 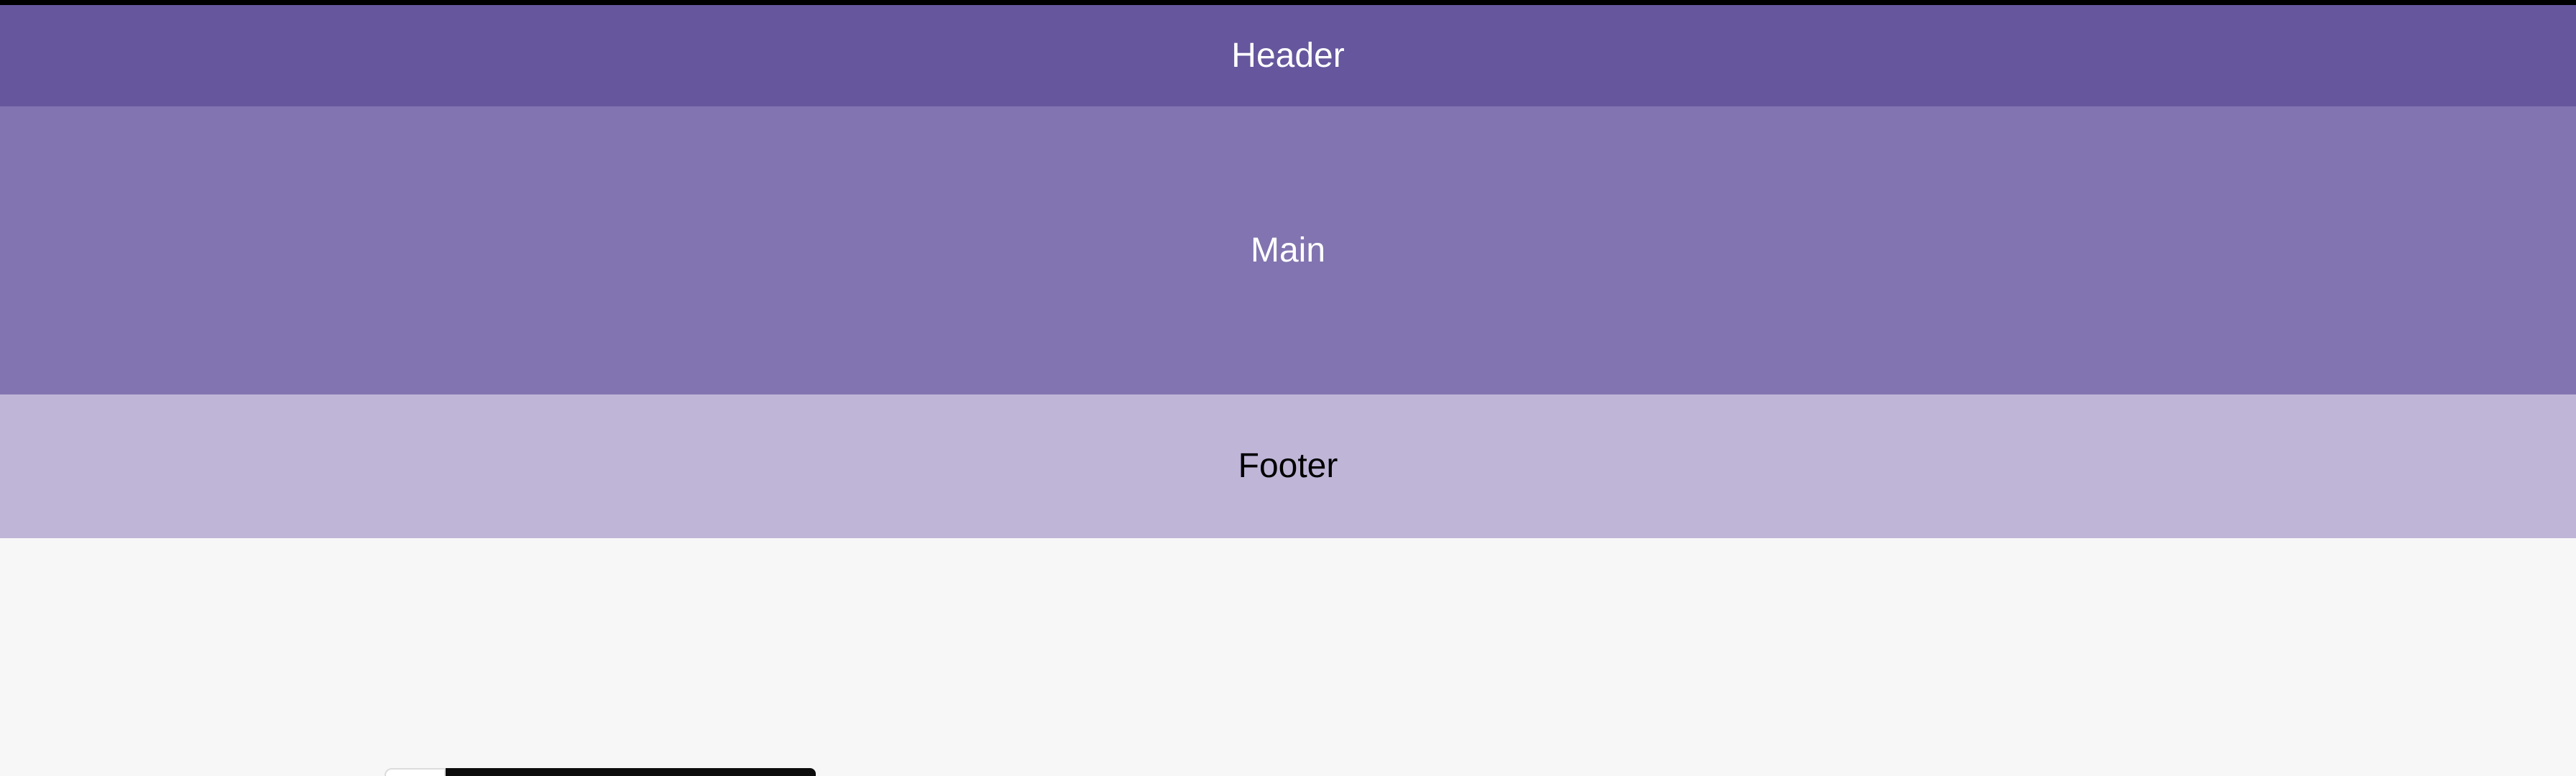 I want to click on footer-label: Footer, so click(x=1288, y=466).